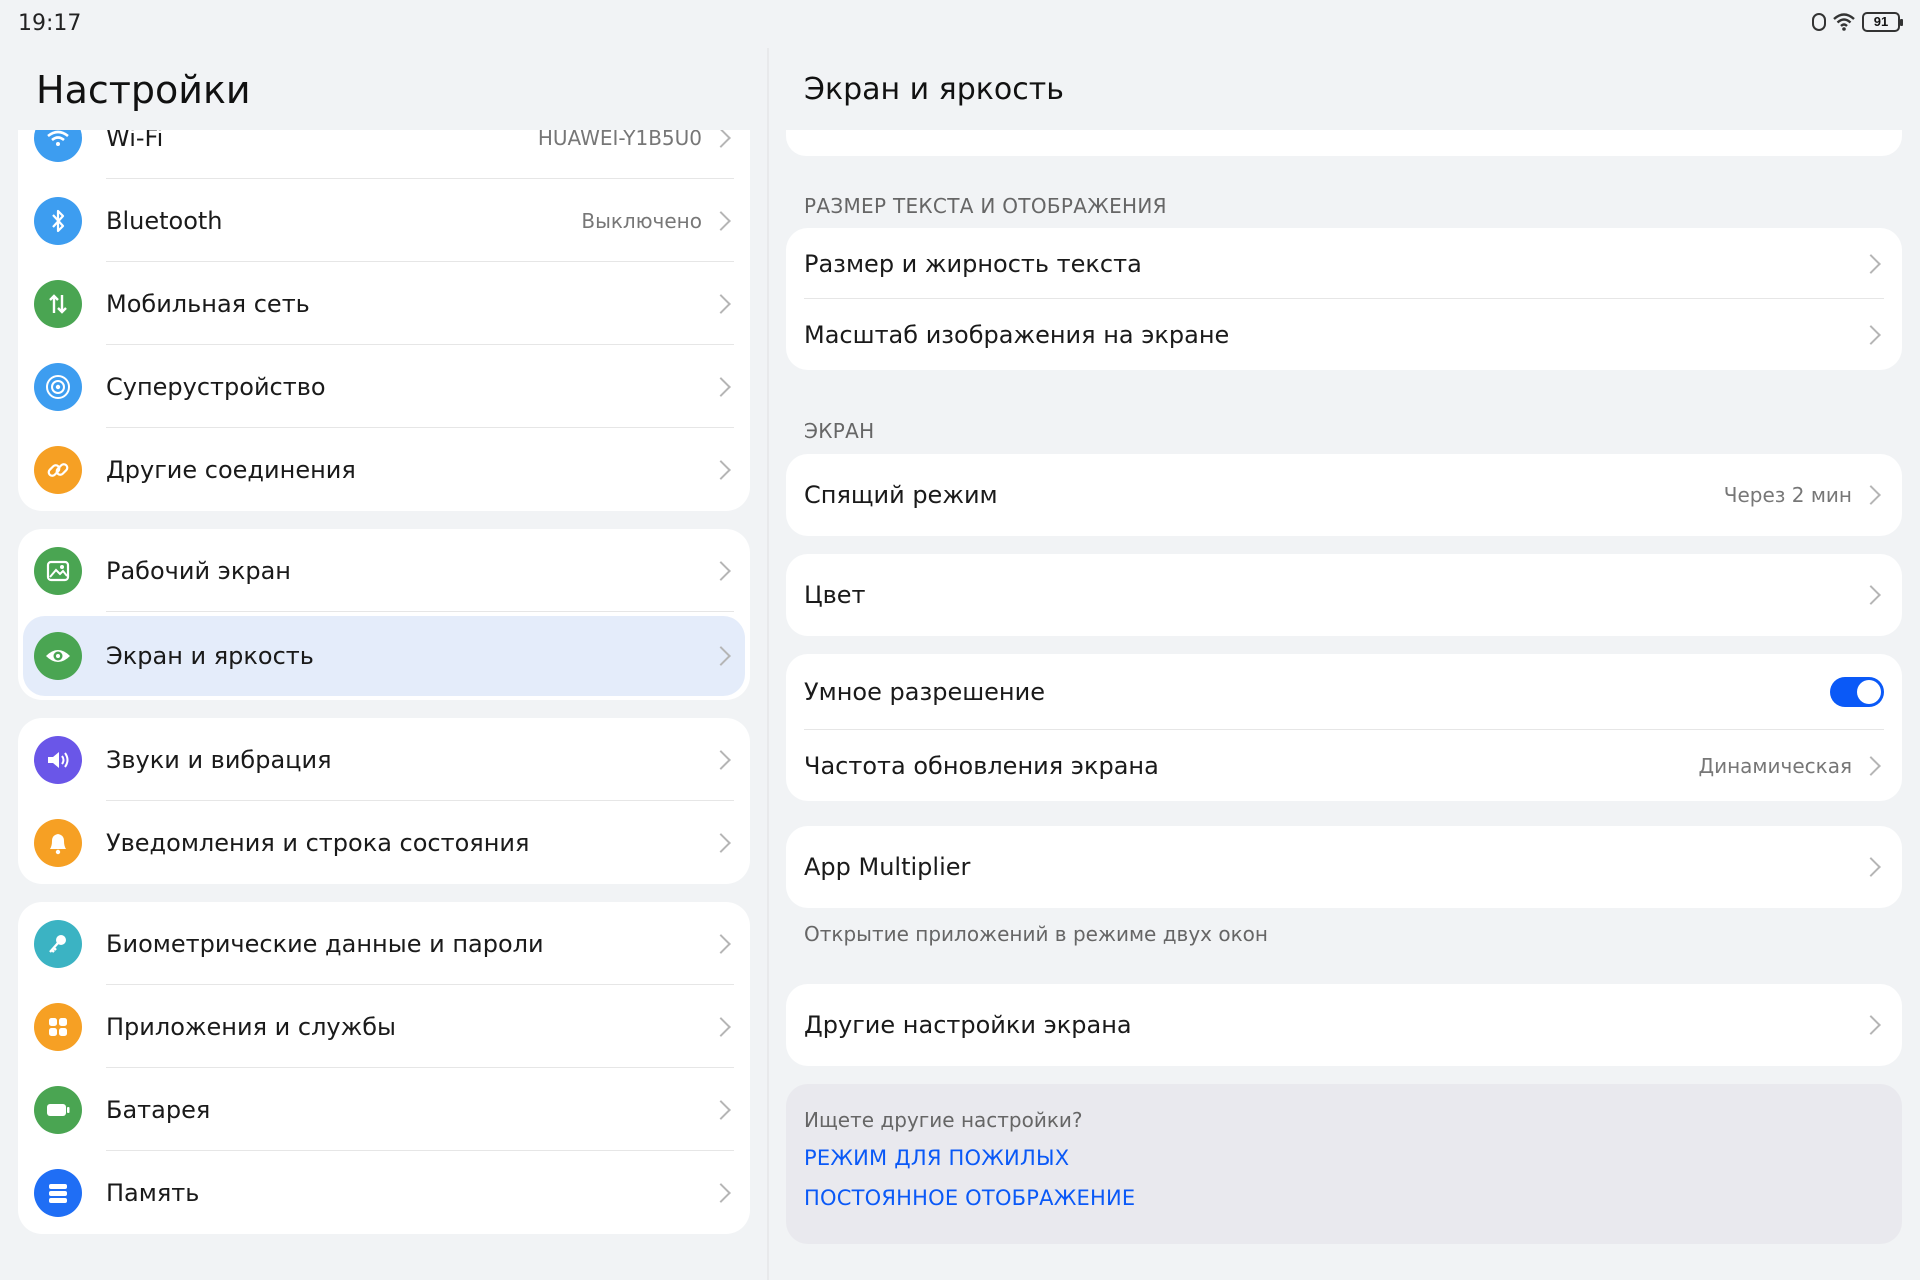  What do you see at coordinates (384, 469) in the screenshot?
I see `sidebar-item-link: Другие соединения` at bounding box center [384, 469].